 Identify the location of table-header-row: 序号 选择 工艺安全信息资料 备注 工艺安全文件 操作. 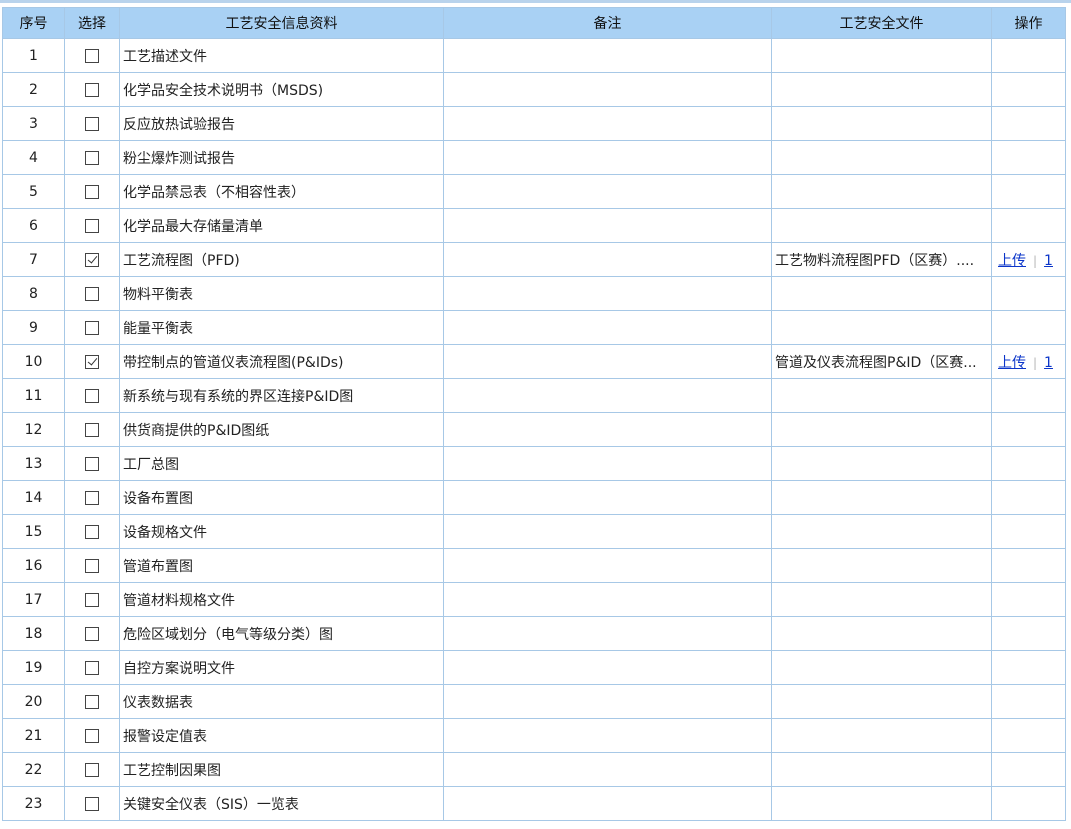
(534, 23).